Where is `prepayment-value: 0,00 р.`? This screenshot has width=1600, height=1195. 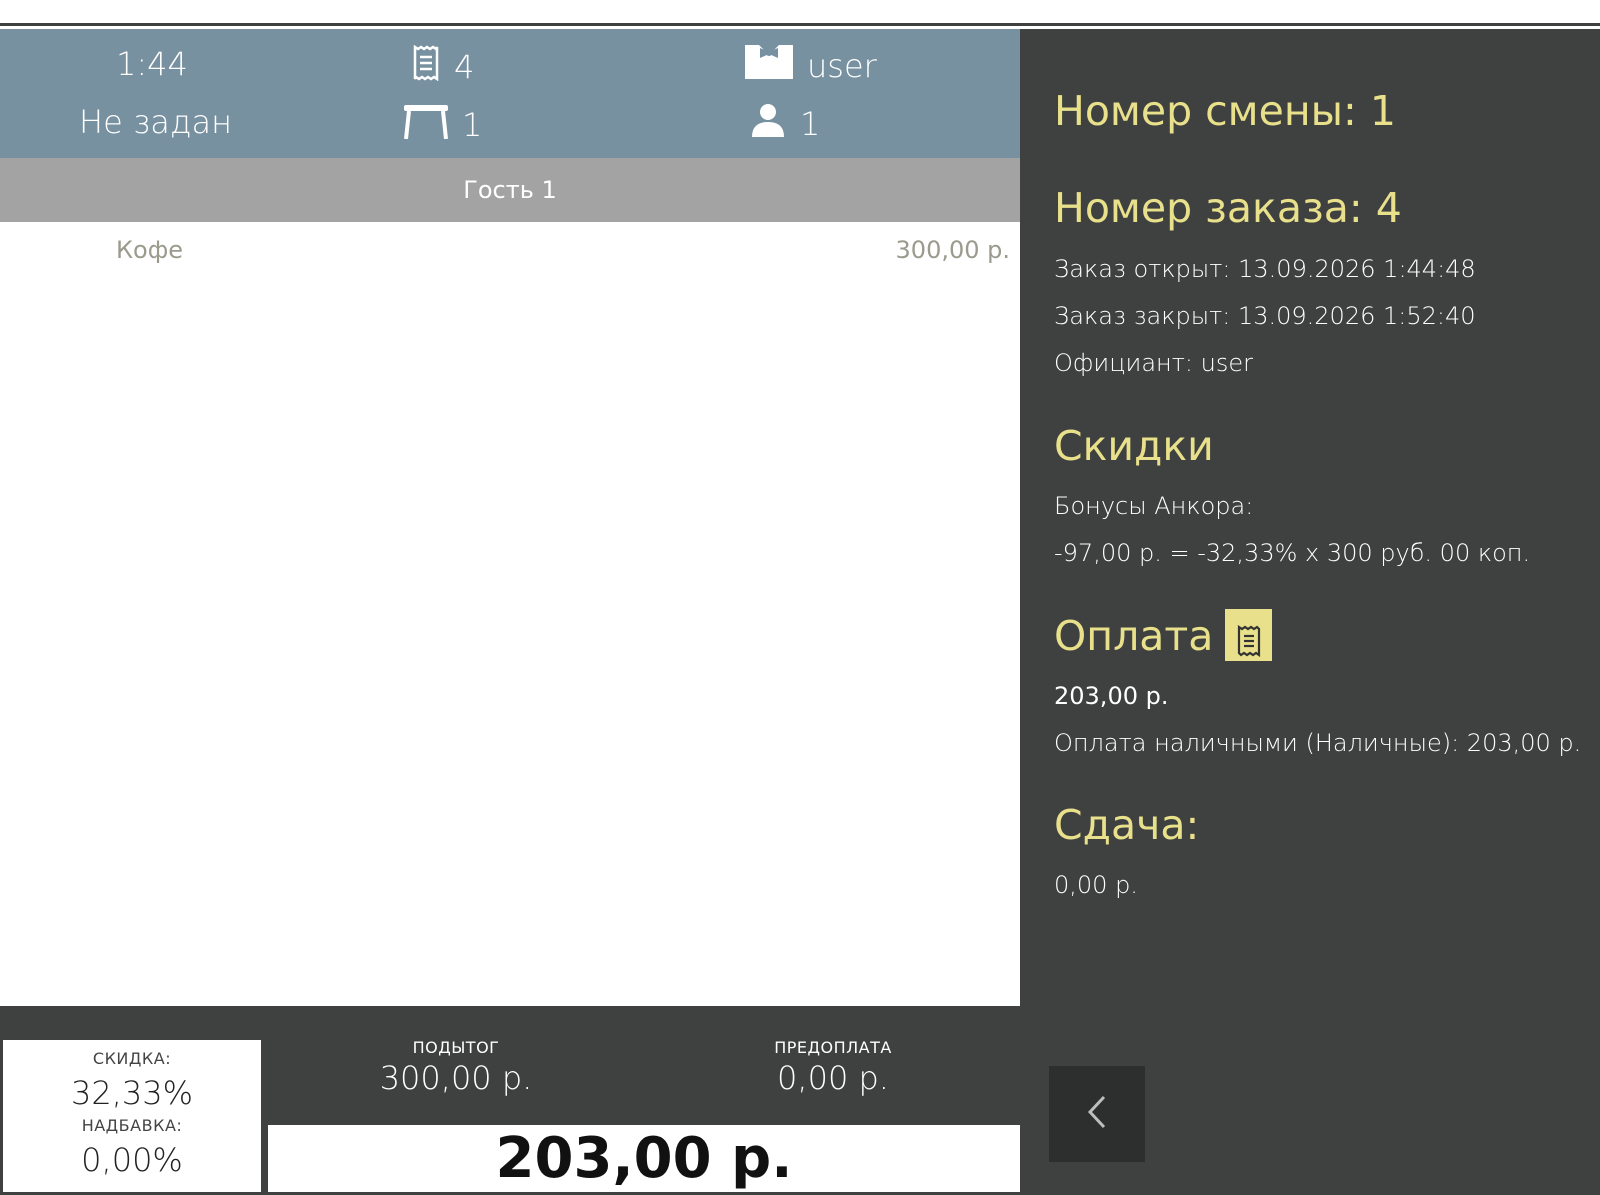 prepayment-value: 0,00 р. is located at coordinates (833, 1078).